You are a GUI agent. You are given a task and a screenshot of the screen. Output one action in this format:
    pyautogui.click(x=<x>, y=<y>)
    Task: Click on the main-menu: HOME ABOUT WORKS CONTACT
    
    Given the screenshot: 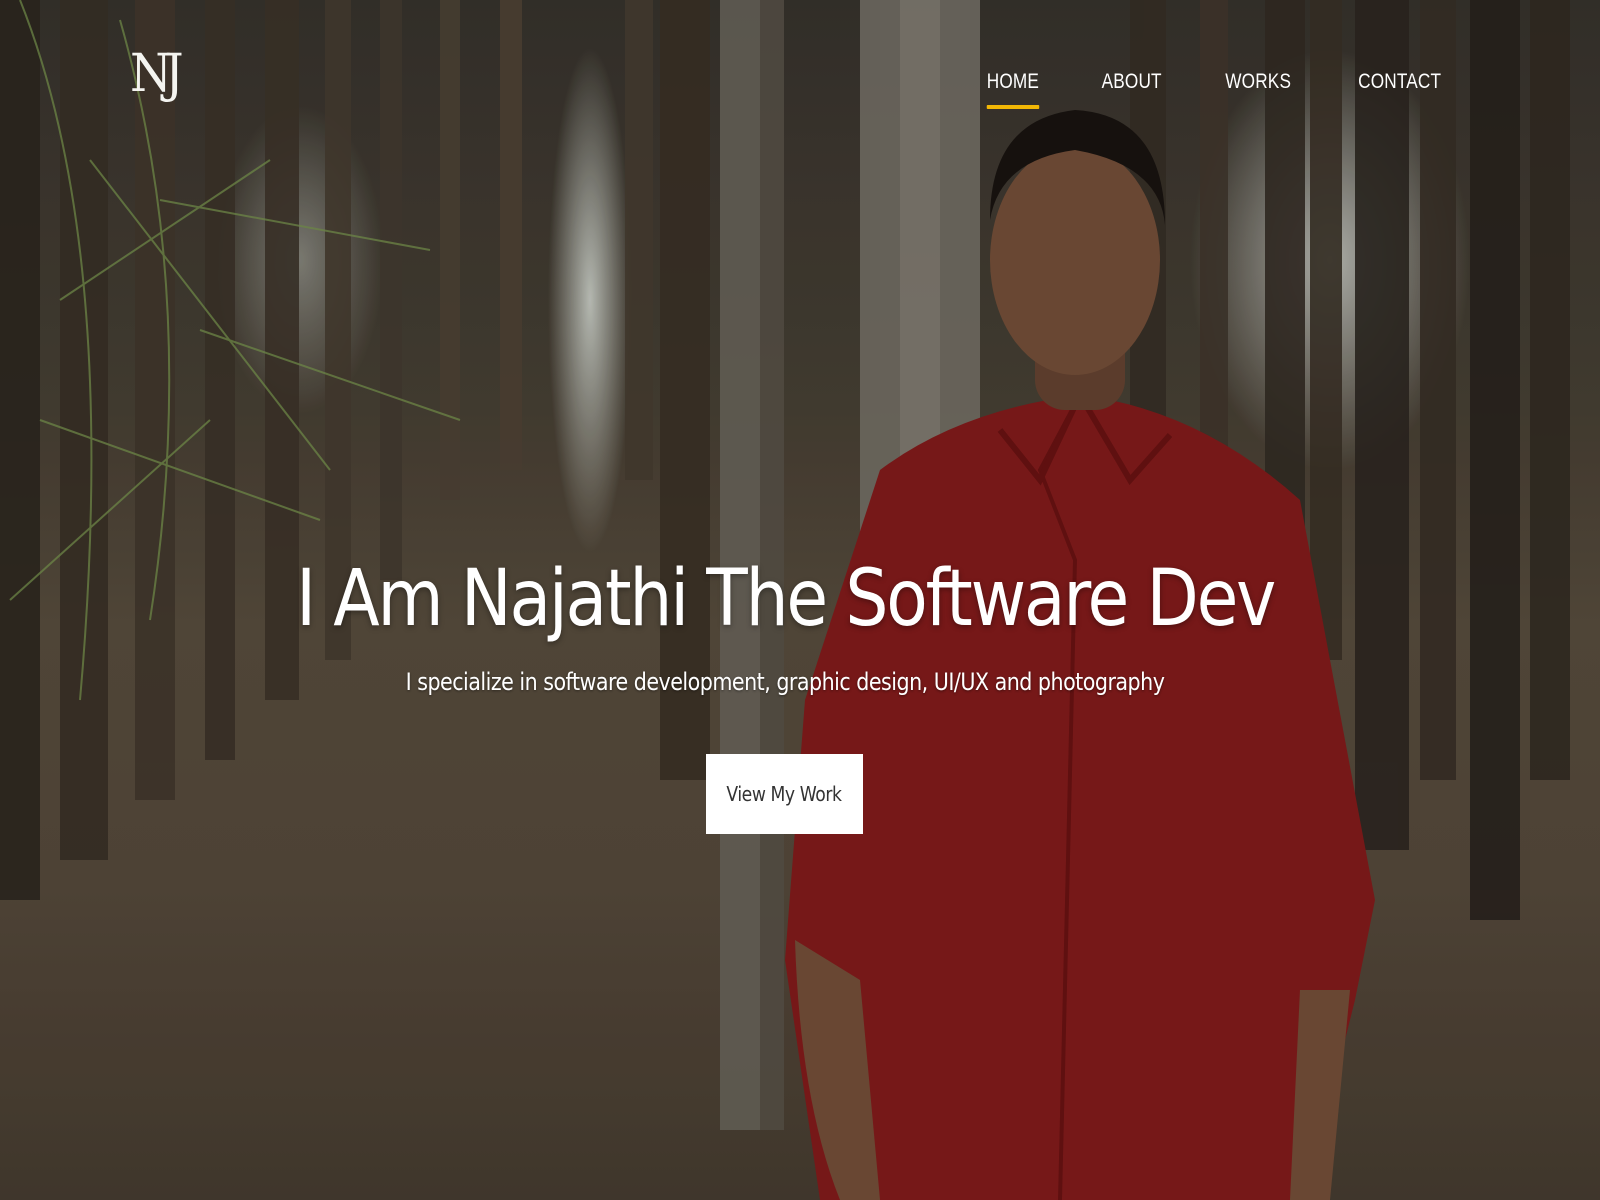 What is the action you would take?
    pyautogui.click(x=1215, y=89)
    